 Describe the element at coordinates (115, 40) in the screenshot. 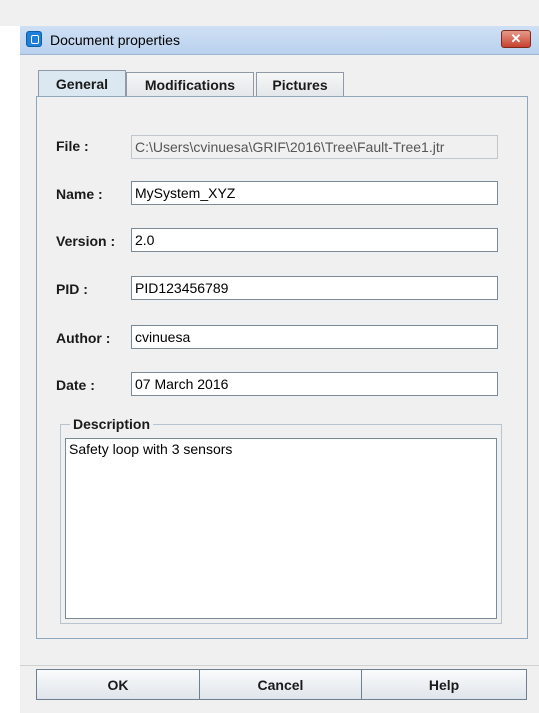

I see `window-title: Document properties` at that location.